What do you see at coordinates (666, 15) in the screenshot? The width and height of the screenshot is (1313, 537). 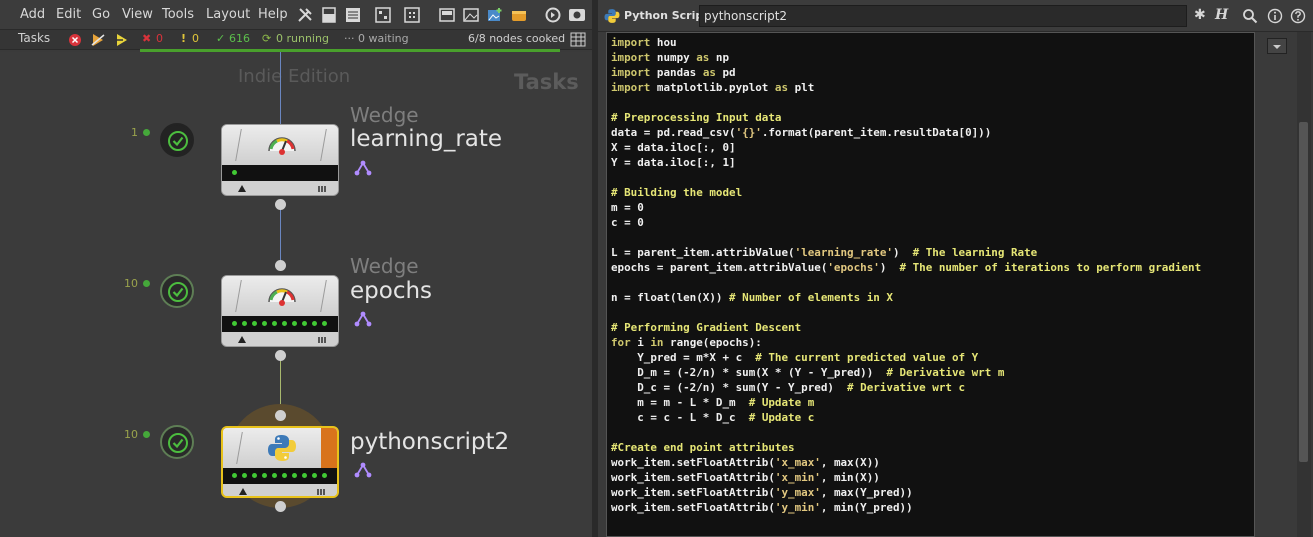 I see `node-type-label: Python Script` at bounding box center [666, 15].